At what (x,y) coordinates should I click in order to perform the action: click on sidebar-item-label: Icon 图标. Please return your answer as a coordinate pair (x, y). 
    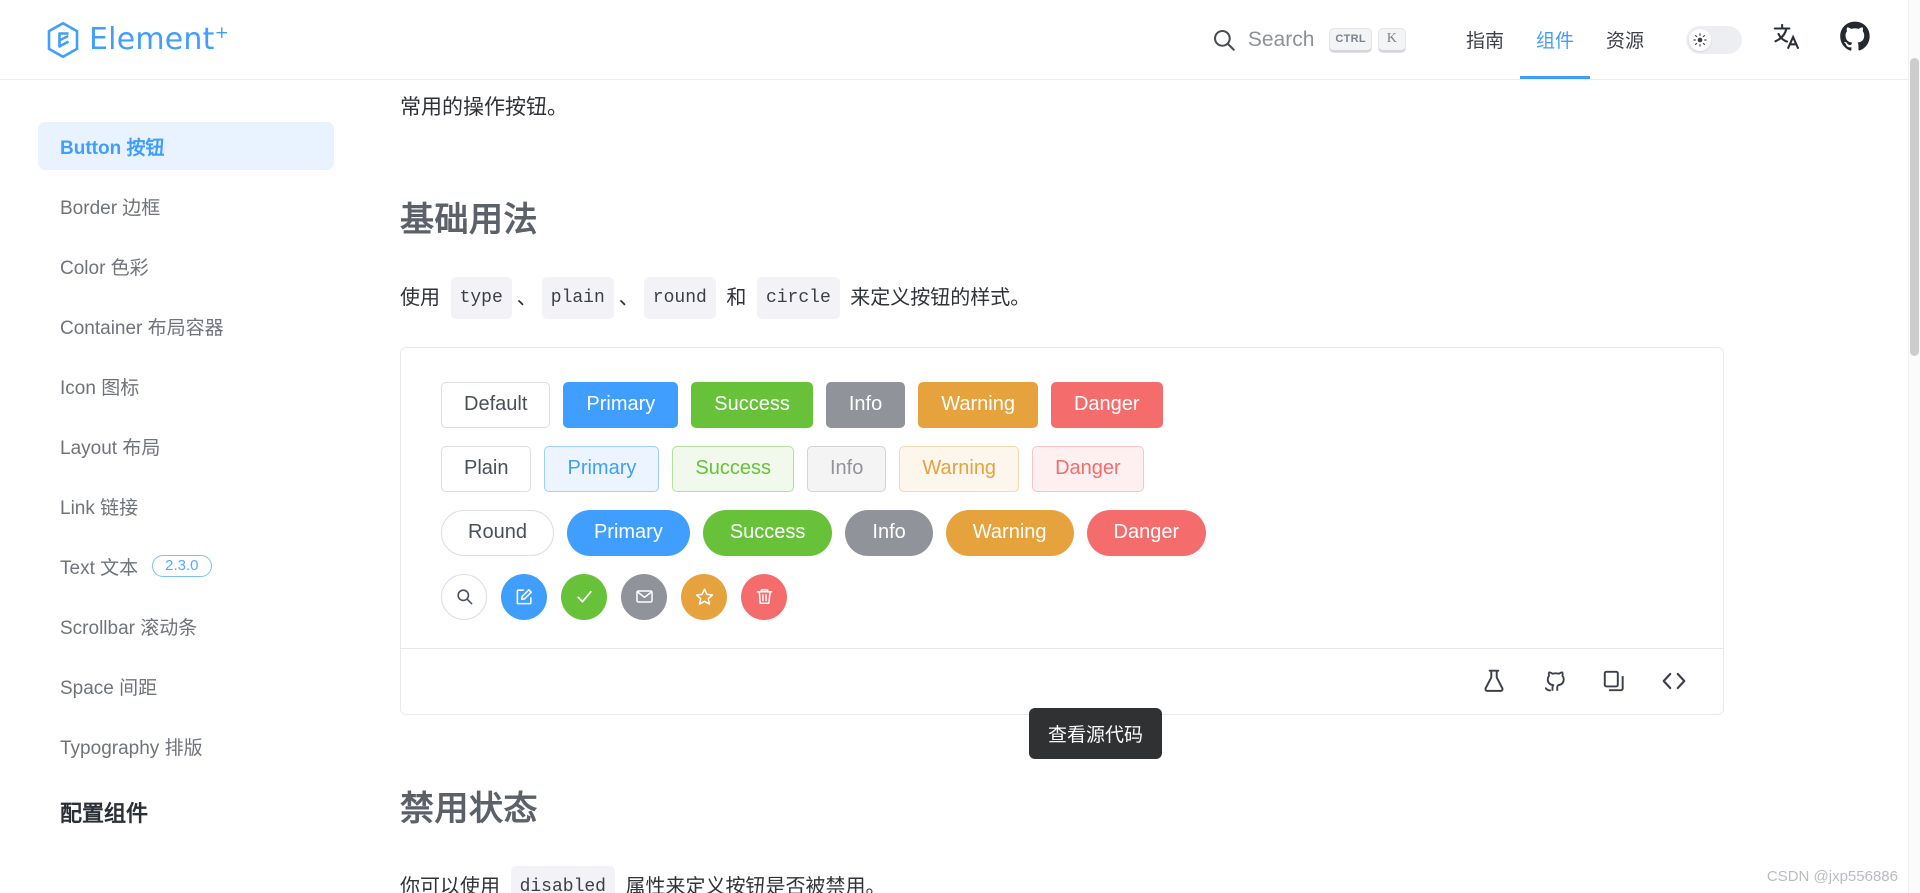
    Looking at the image, I should click on (100, 388).